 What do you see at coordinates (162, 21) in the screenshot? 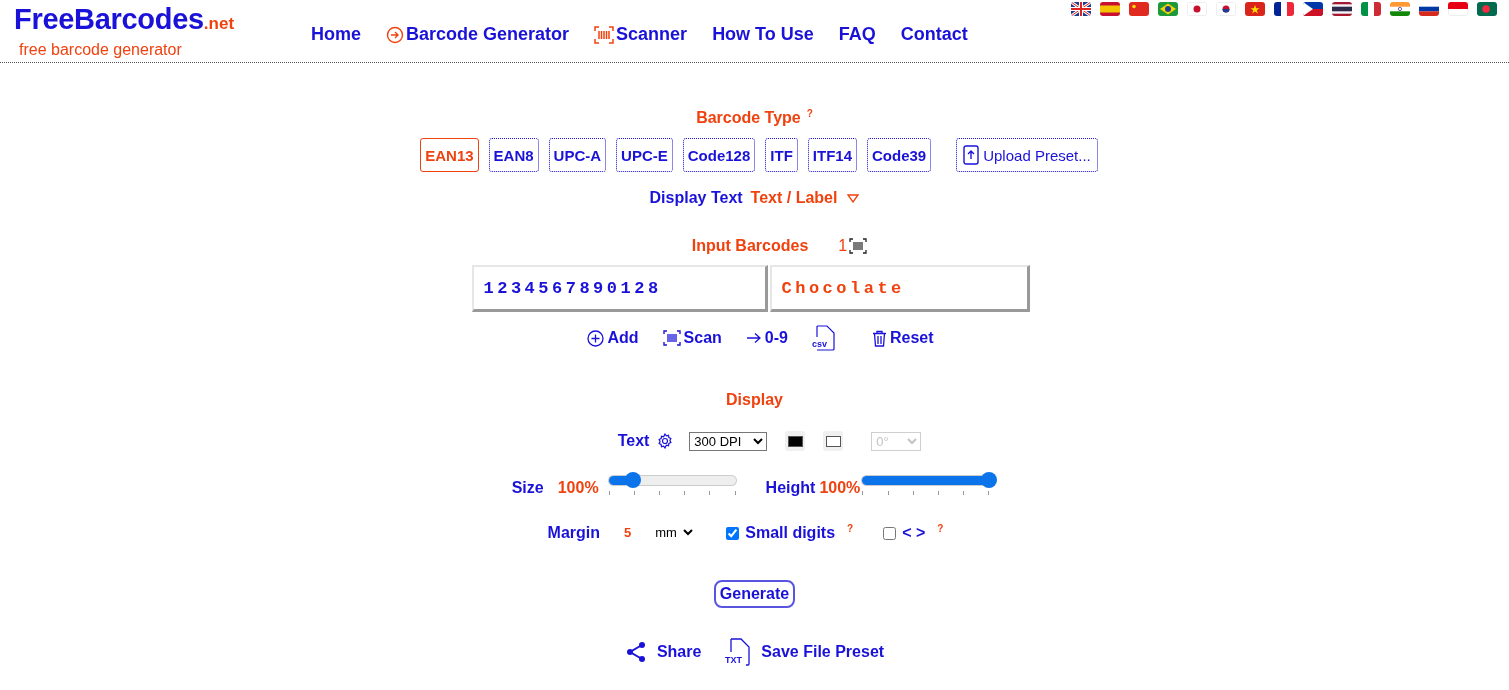
I see `logo-title: FreeBarcodes.net` at bounding box center [162, 21].